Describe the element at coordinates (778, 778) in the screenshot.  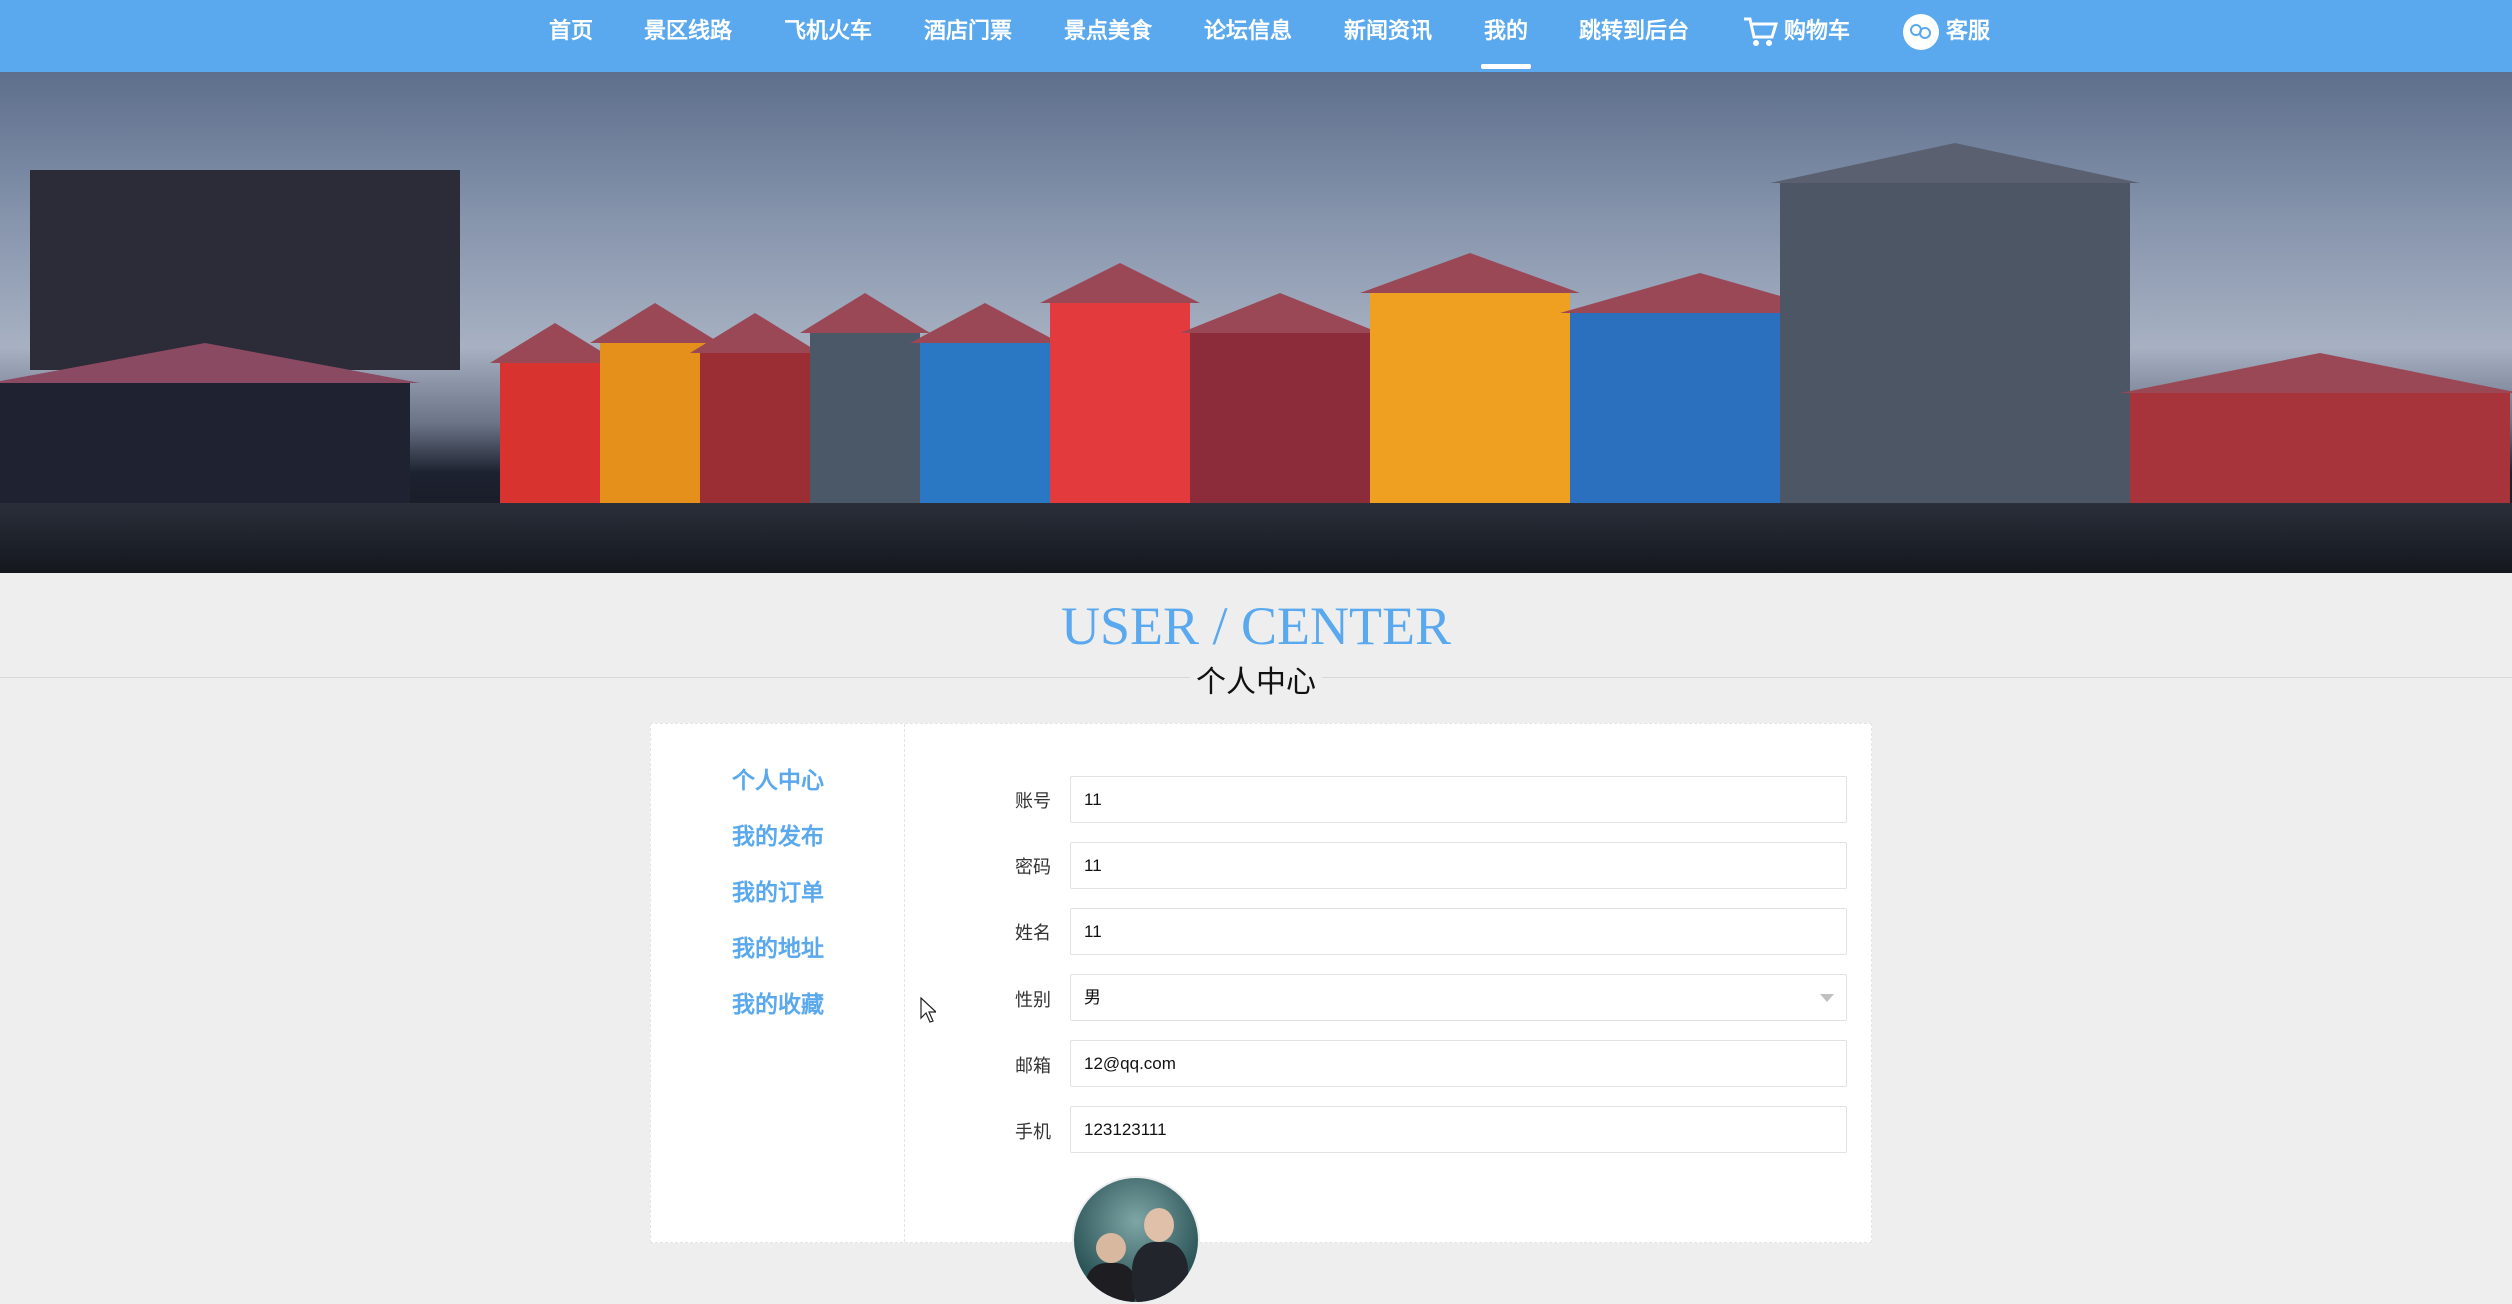
I see `sidebar-item-profile: 个人中心` at that location.